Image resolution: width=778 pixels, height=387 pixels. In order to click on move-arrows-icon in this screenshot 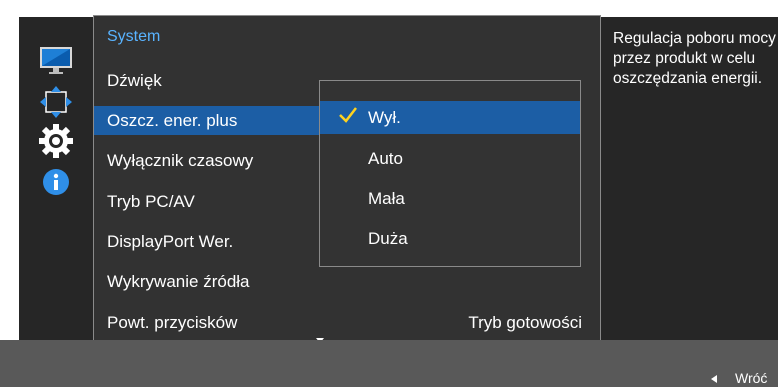, I will do `click(56, 102)`.